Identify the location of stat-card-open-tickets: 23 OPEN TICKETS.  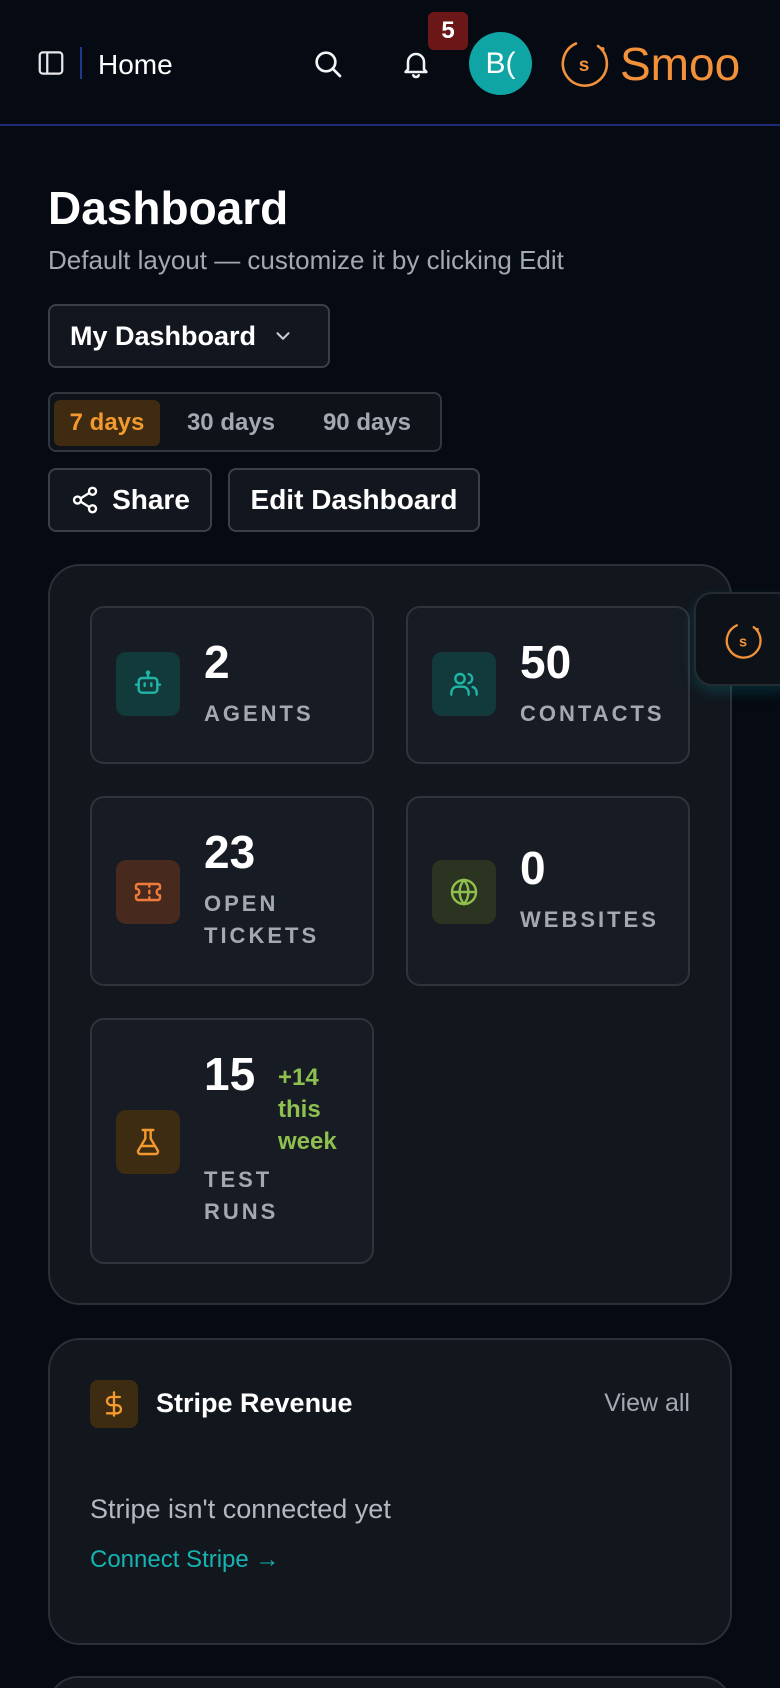
(232, 891).